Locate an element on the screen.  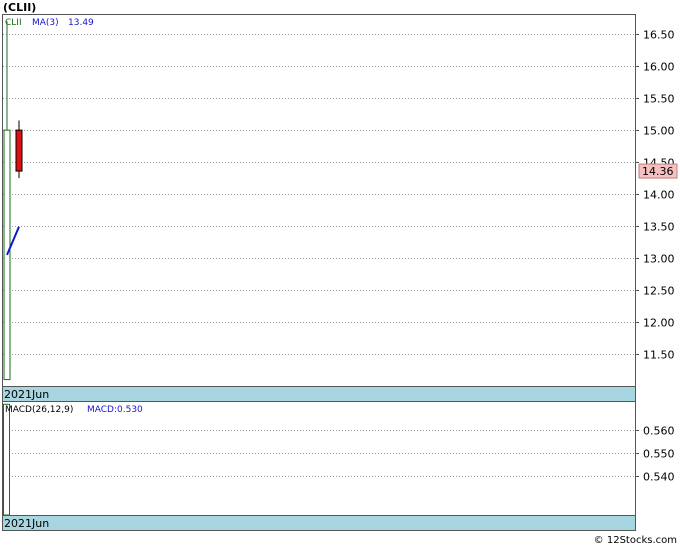
macd-tick-label: 0.560 is located at coordinates (659, 431).